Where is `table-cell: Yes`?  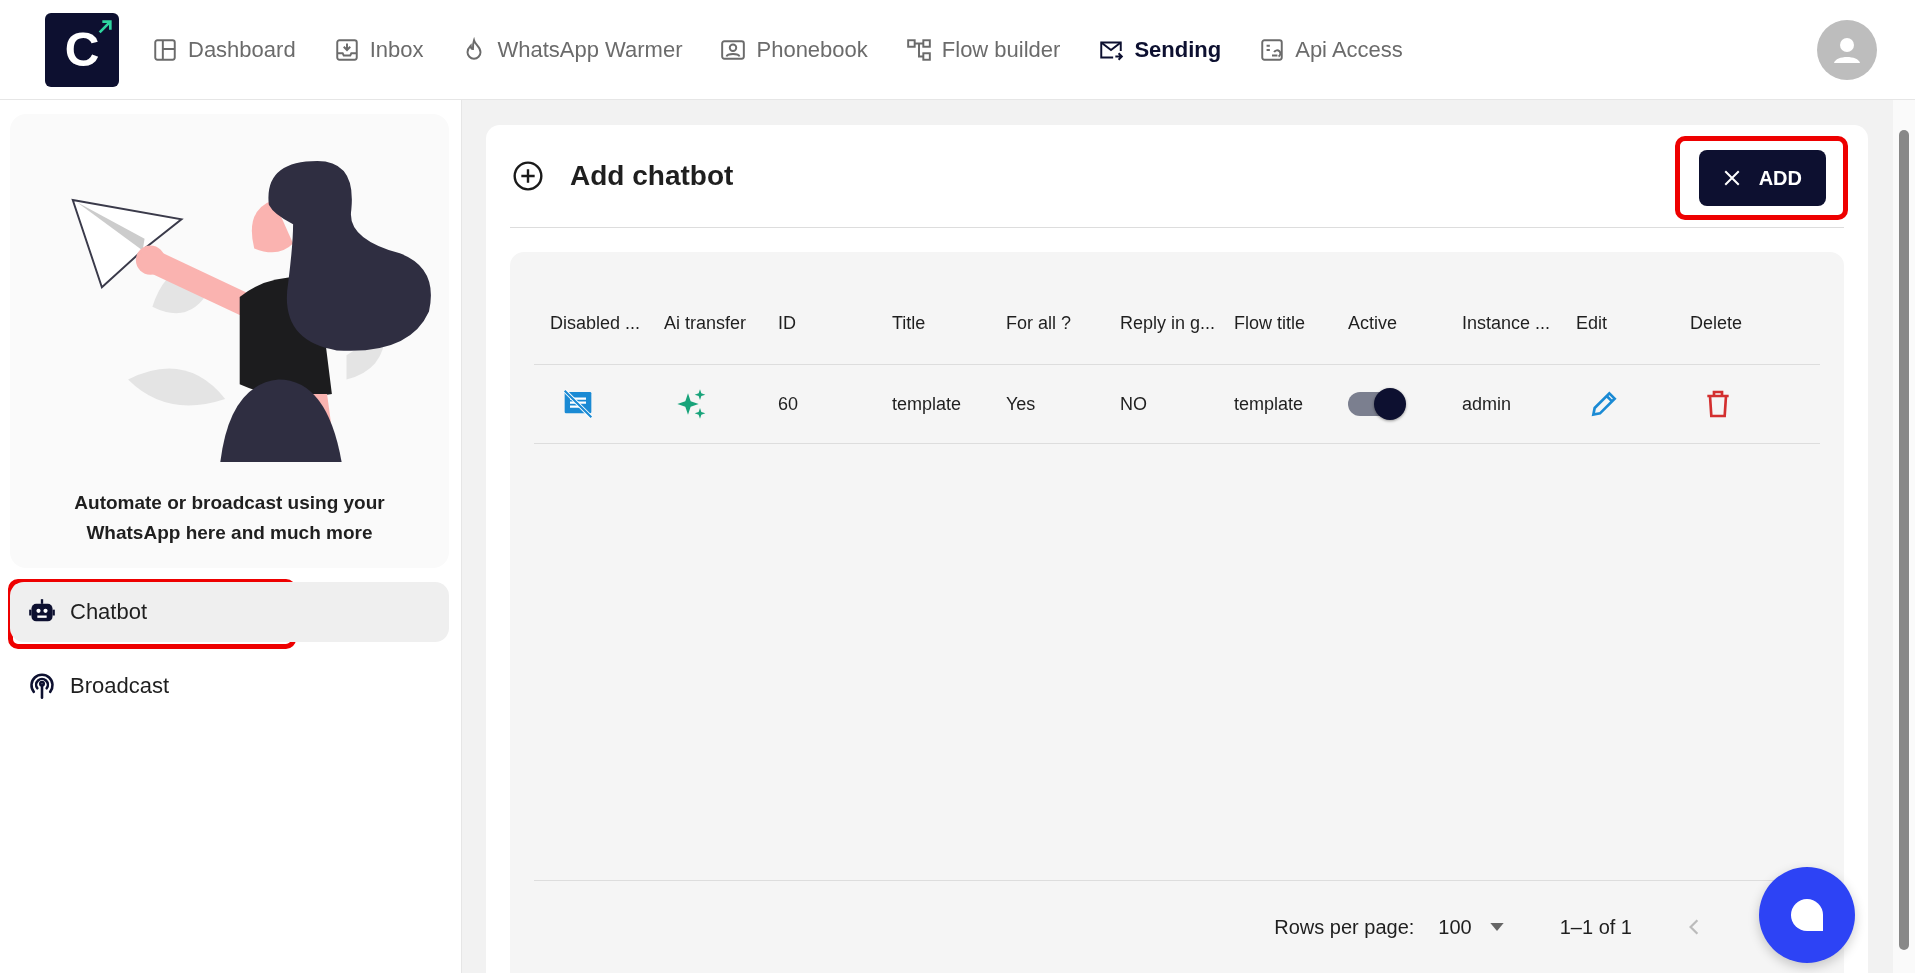 table-cell: Yes is located at coordinates (1021, 404).